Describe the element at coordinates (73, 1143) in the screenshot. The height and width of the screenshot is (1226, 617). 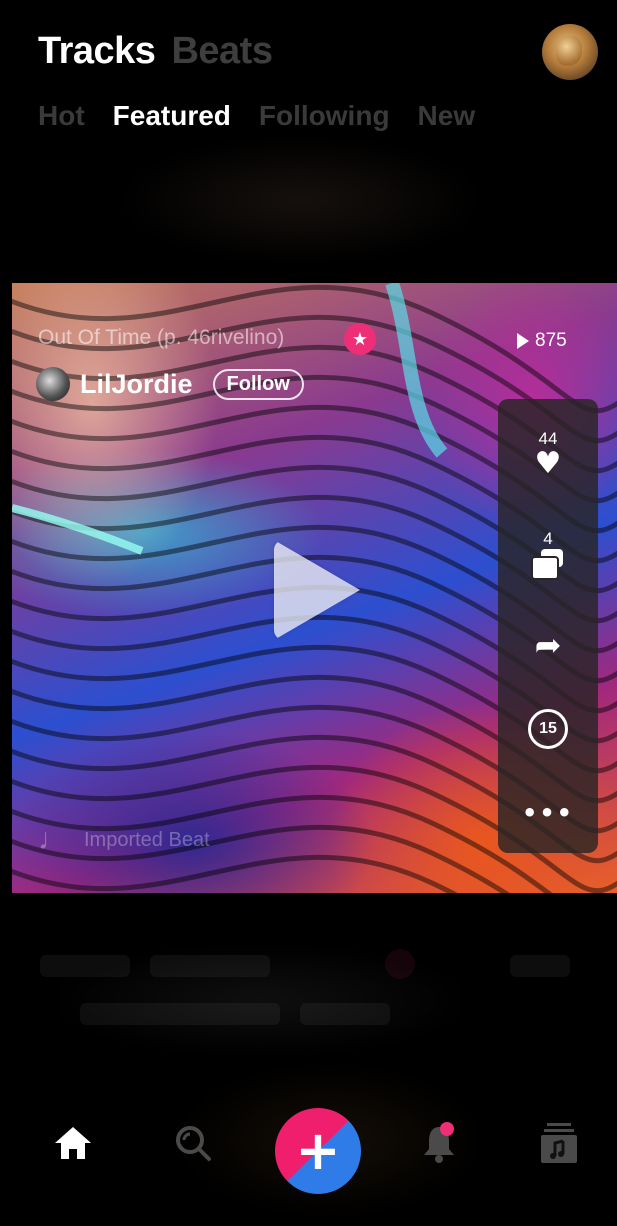
I see `home-icon` at that location.